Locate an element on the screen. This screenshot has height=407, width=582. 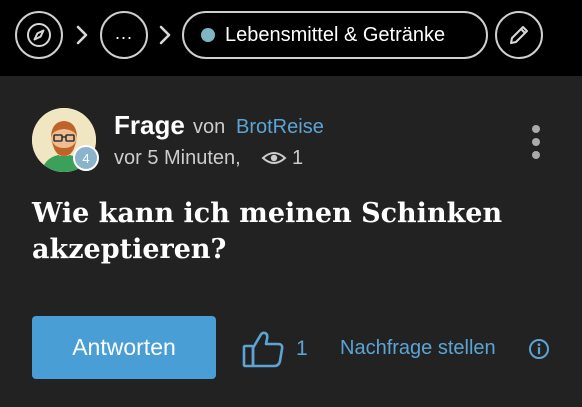
category-label: Lebensmittel & Getränke is located at coordinates (335, 34).